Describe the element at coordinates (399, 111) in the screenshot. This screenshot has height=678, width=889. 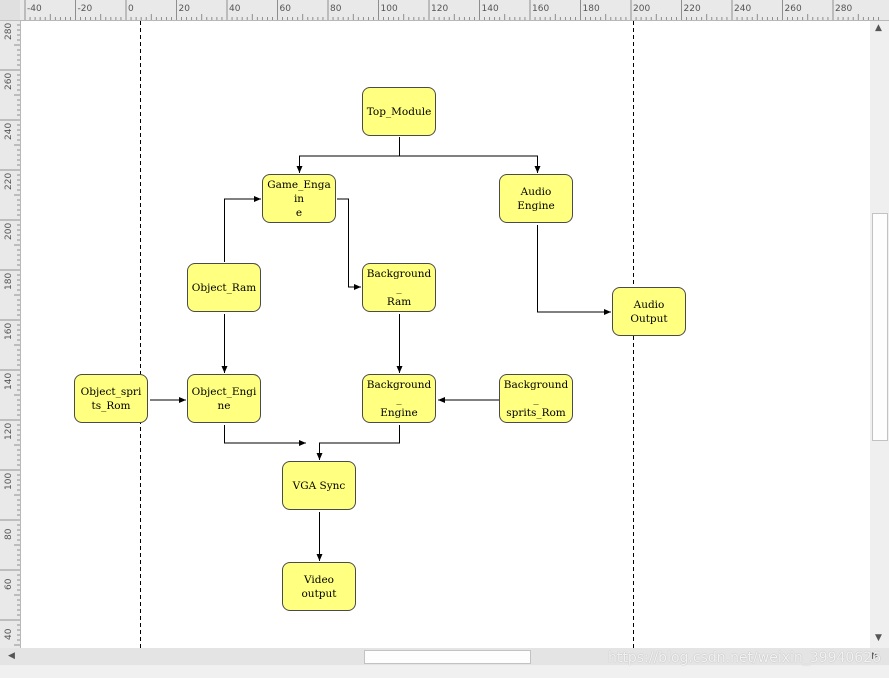
I see `node-top-module: Top_Module` at that location.